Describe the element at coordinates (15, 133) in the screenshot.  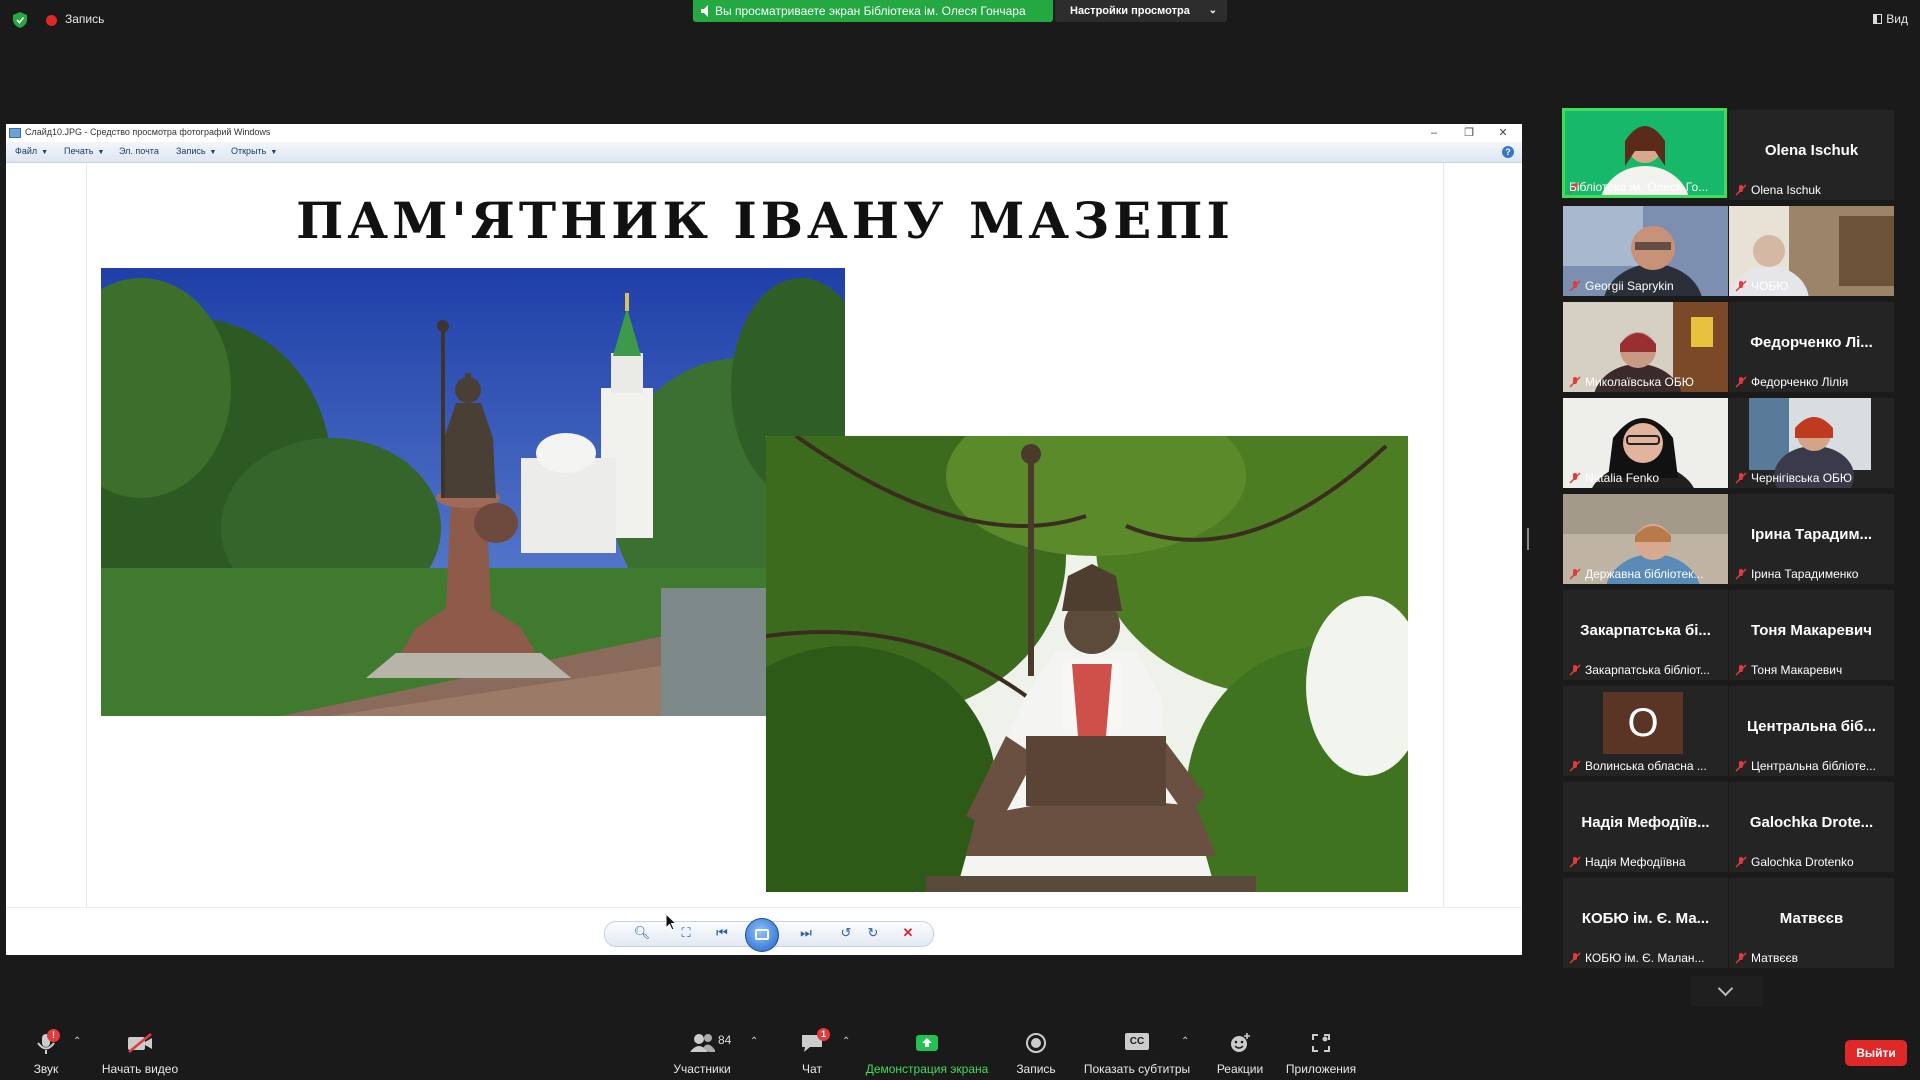
I see `photo-viewer-app-icon` at that location.